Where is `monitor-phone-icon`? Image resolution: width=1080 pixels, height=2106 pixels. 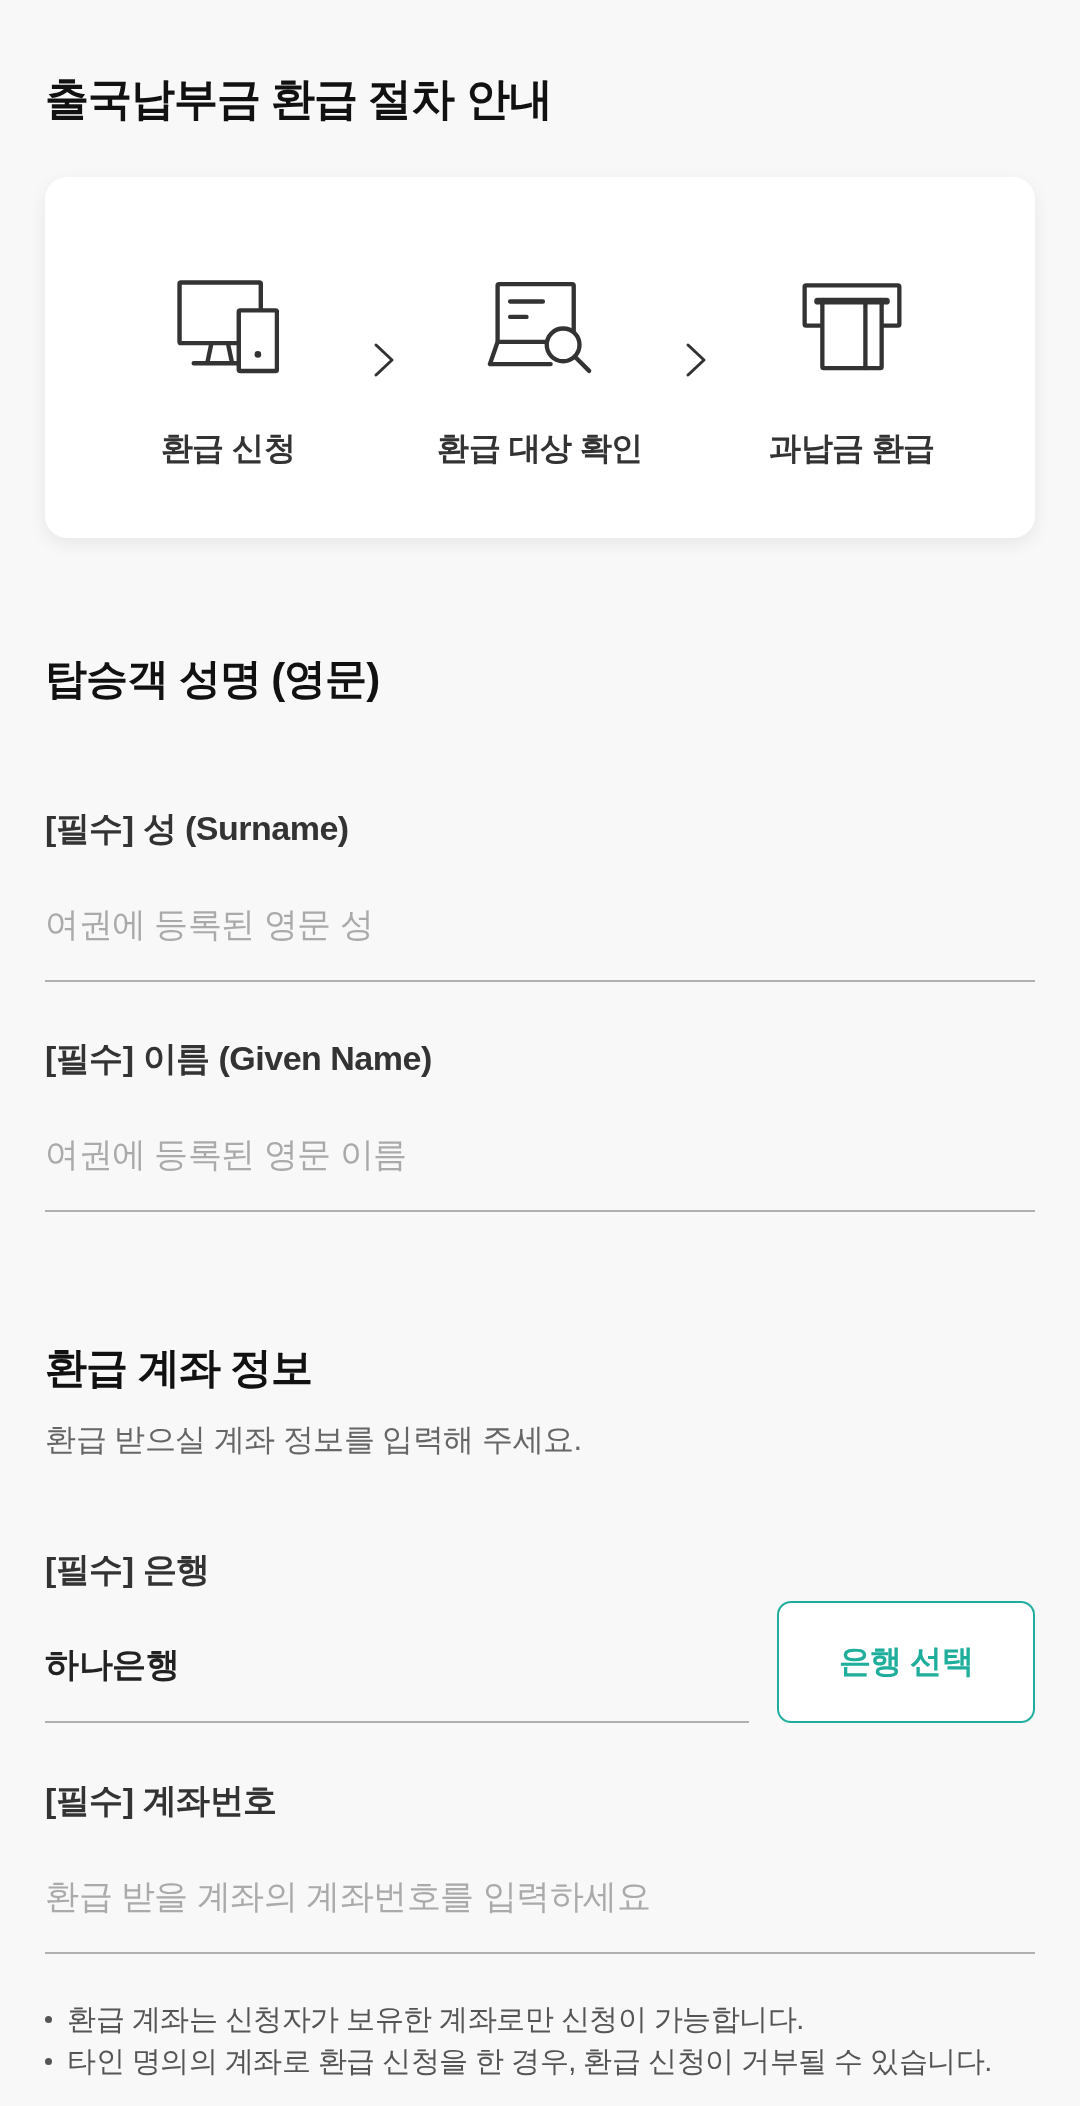 monitor-phone-icon is located at coordinates (228, 327).